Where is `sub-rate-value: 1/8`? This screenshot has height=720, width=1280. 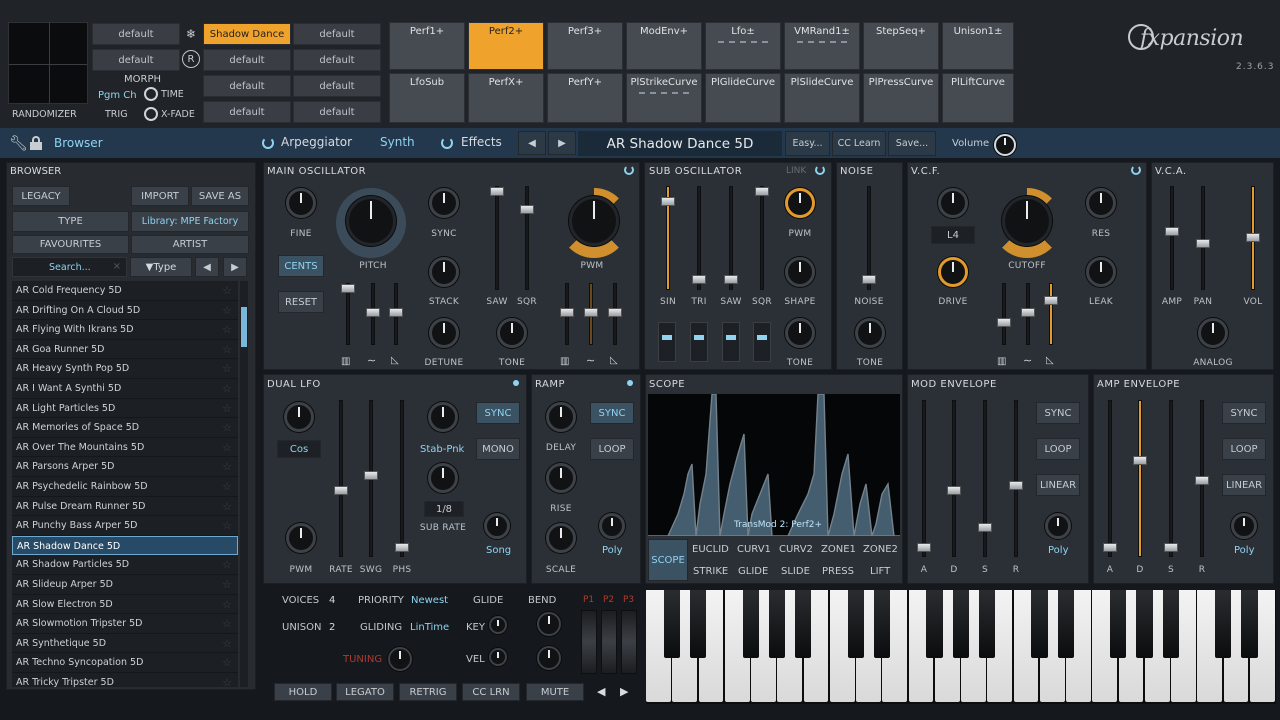 sub-rate-value: 1/8 is located at coordinates (444, 509).